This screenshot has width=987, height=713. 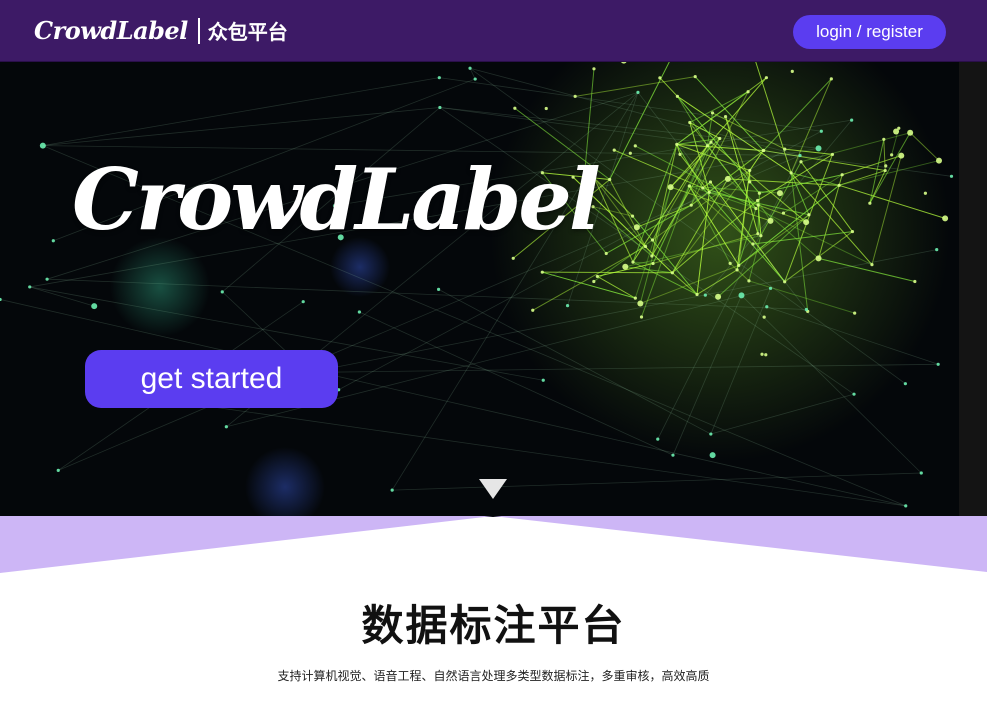 I want to click on get-started-button: get started, so click(x=211, y=379).